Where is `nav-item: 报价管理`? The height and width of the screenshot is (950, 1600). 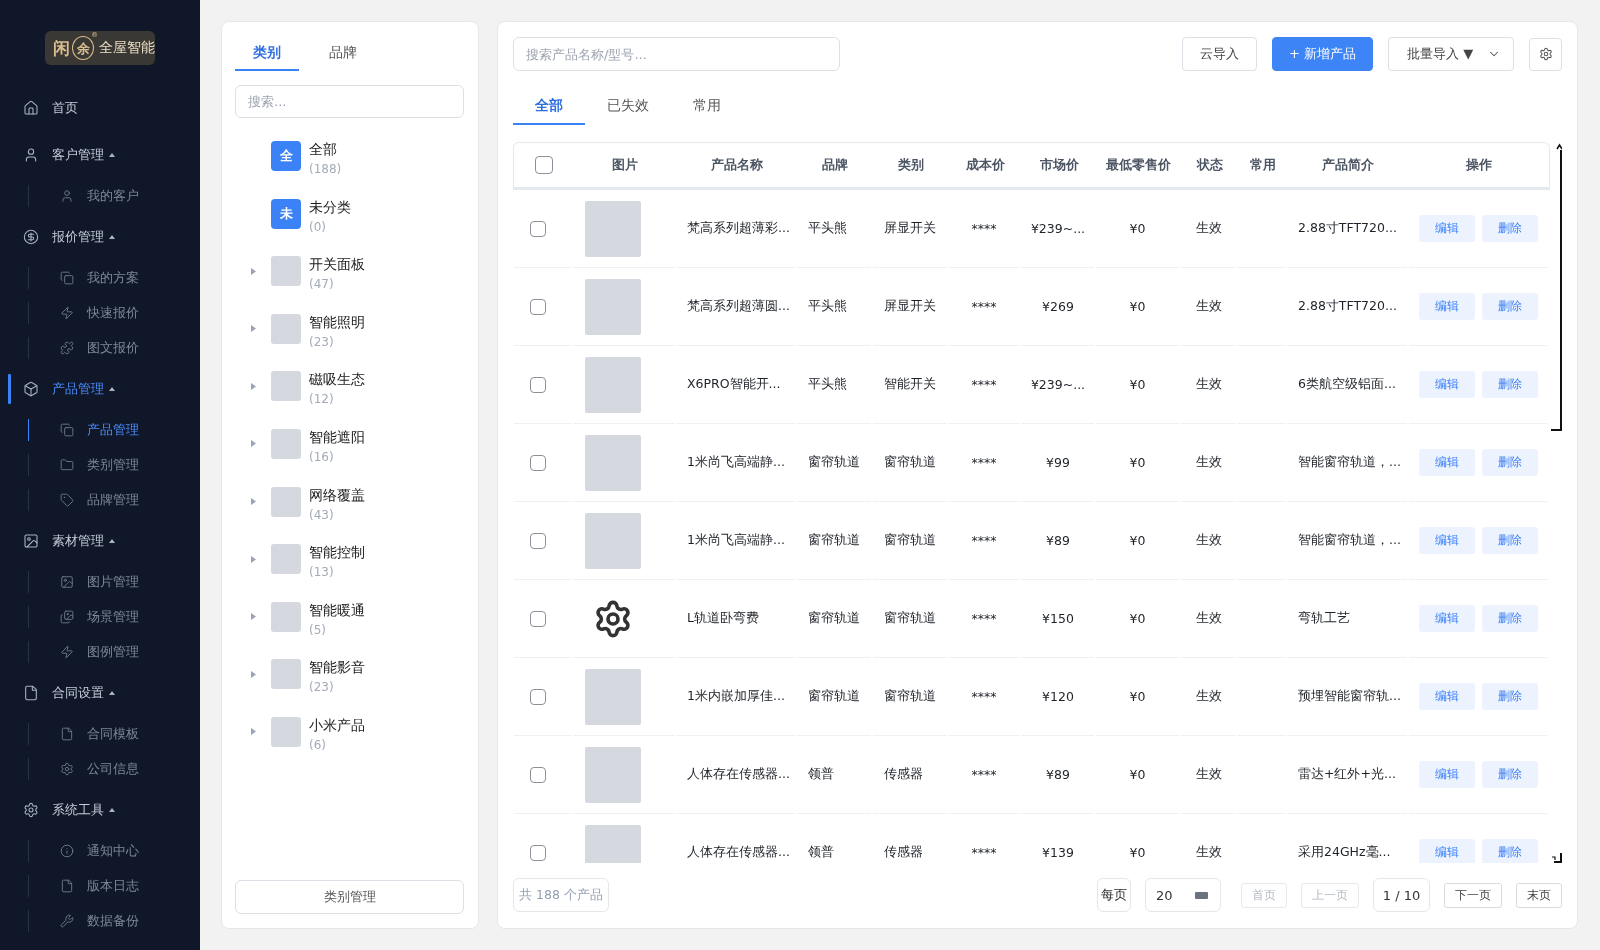
nav-item: 报价管理 is located at coordinates (69, 236).